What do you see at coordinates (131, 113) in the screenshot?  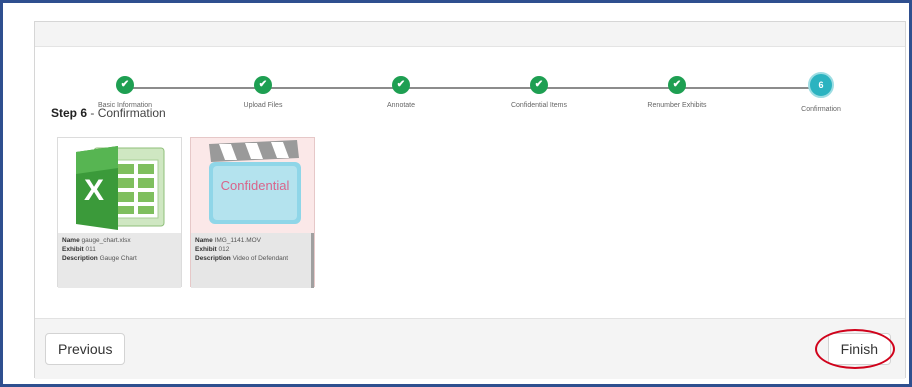 I see `step-title: Confirmation` at bounding box center [131, 113].